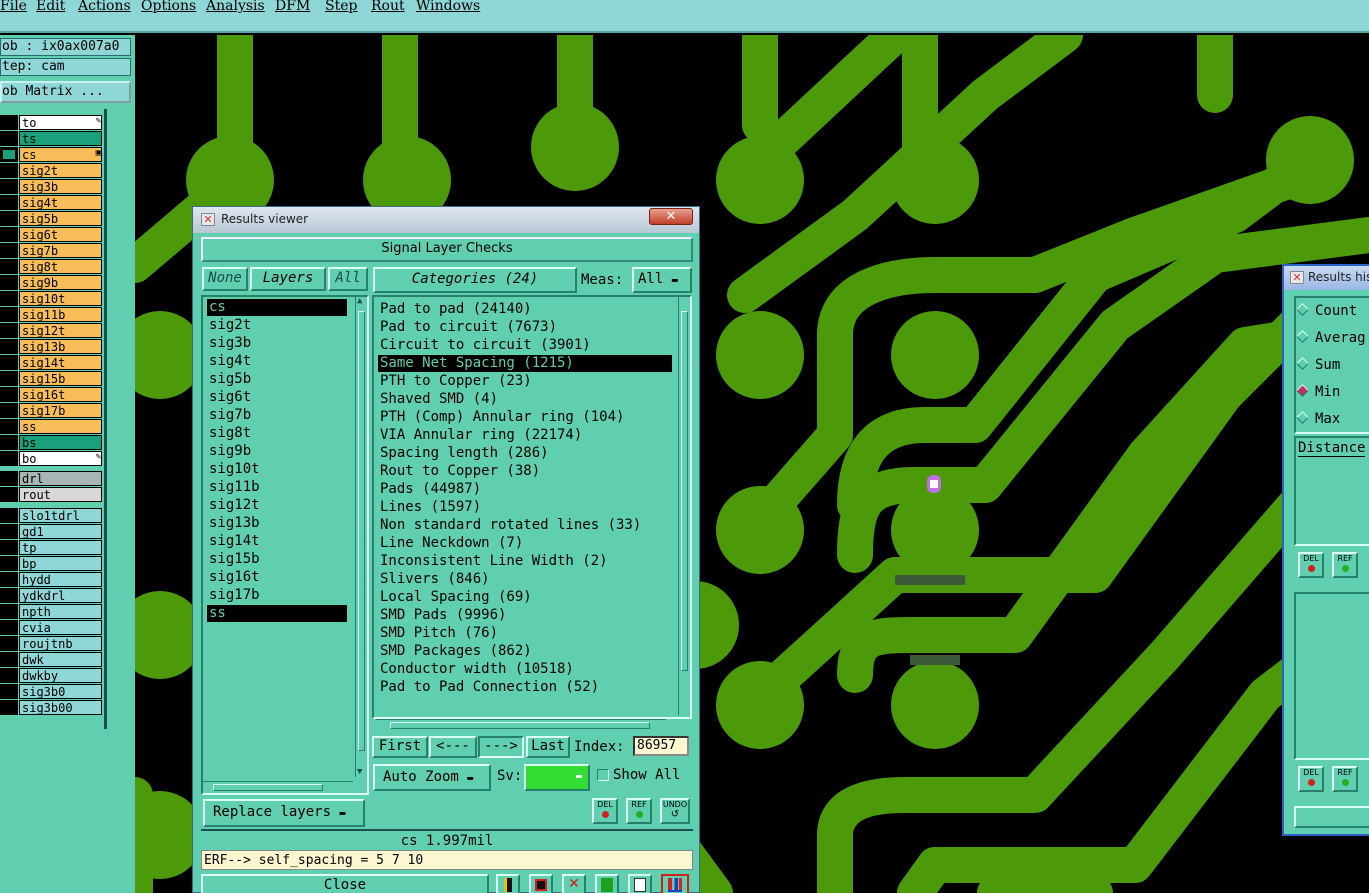 The width and height of the screenshot is (1369, 893). What do you see at coordinates (51, 478) in the screenshot?
I see `layer-row-drl: drl` at bounding box center [51, 478].